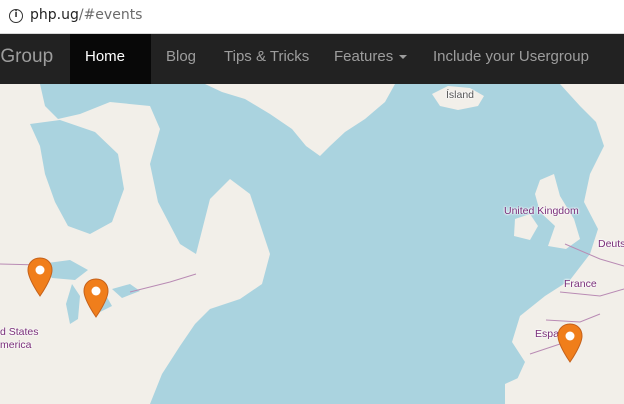 This screenshot has width=624, height=404. Describe the element at coordinates (105, 56) in the screenshot. I see `nav-home-label: Home` at that location.